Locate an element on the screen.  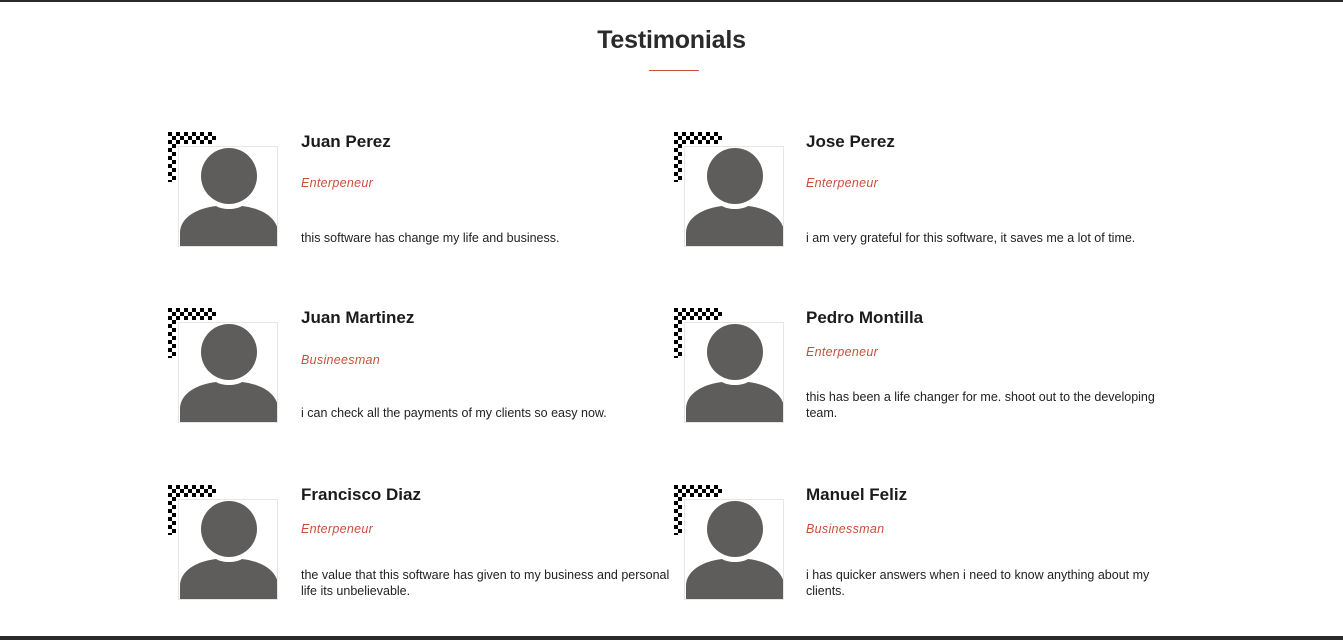
testimonial-name: Pedro Montilla is located at coordinates (865, 317).